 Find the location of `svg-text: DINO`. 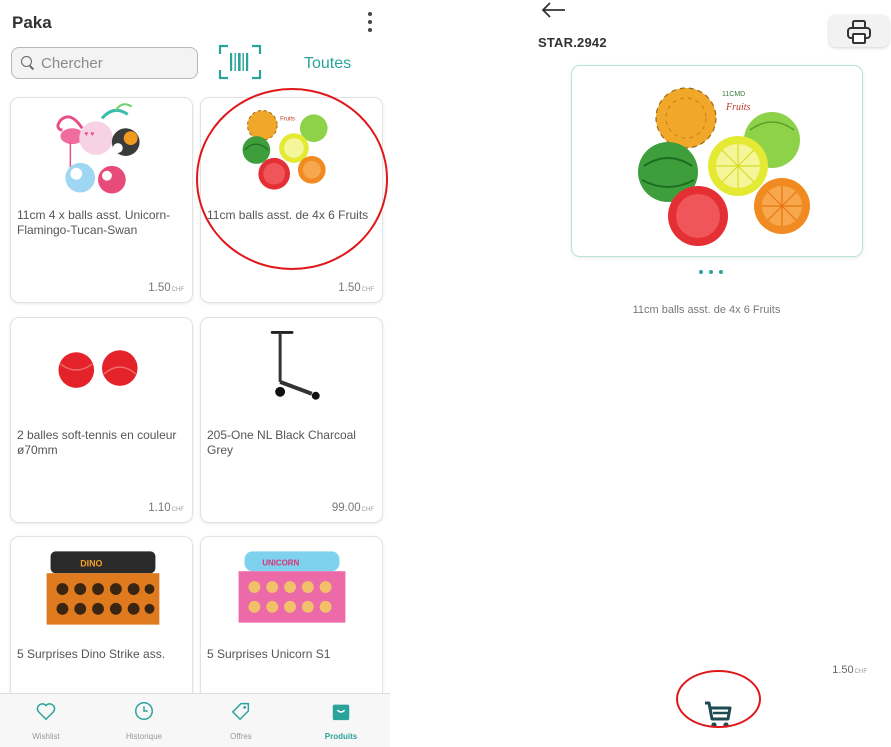

svg-text: DINO is located at coordinates (91, 563).